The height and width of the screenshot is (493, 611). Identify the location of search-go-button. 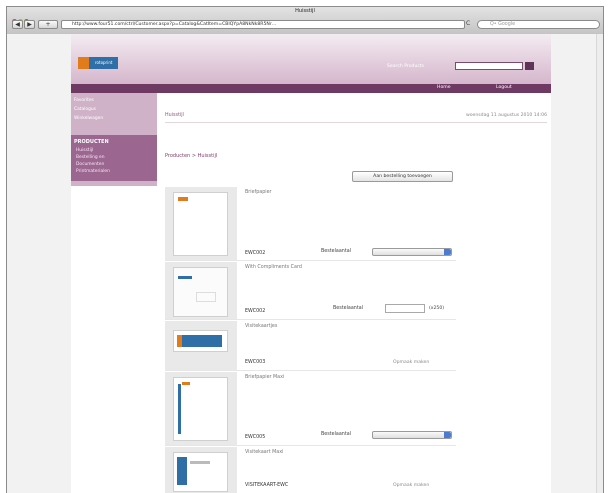
(529, 66).